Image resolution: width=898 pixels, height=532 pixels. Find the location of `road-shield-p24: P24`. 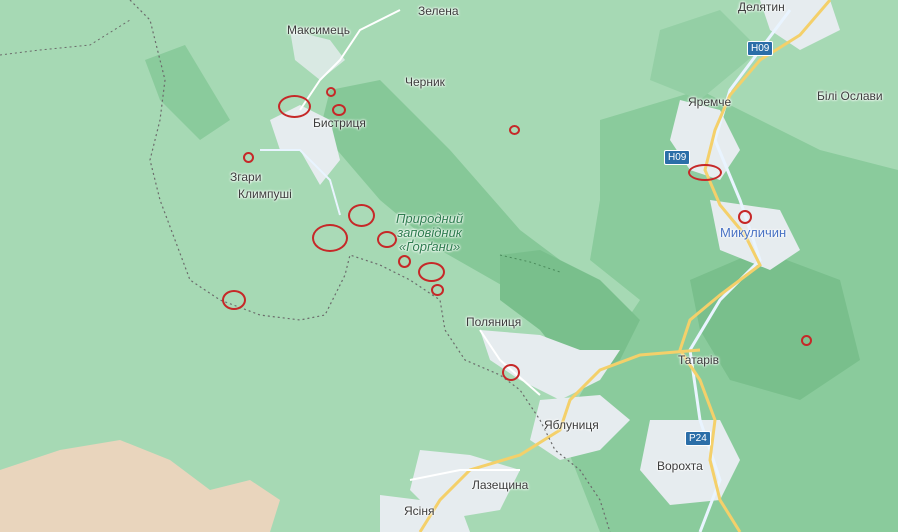

road-shield-p24: P24 is located at coordinates (698, 438).